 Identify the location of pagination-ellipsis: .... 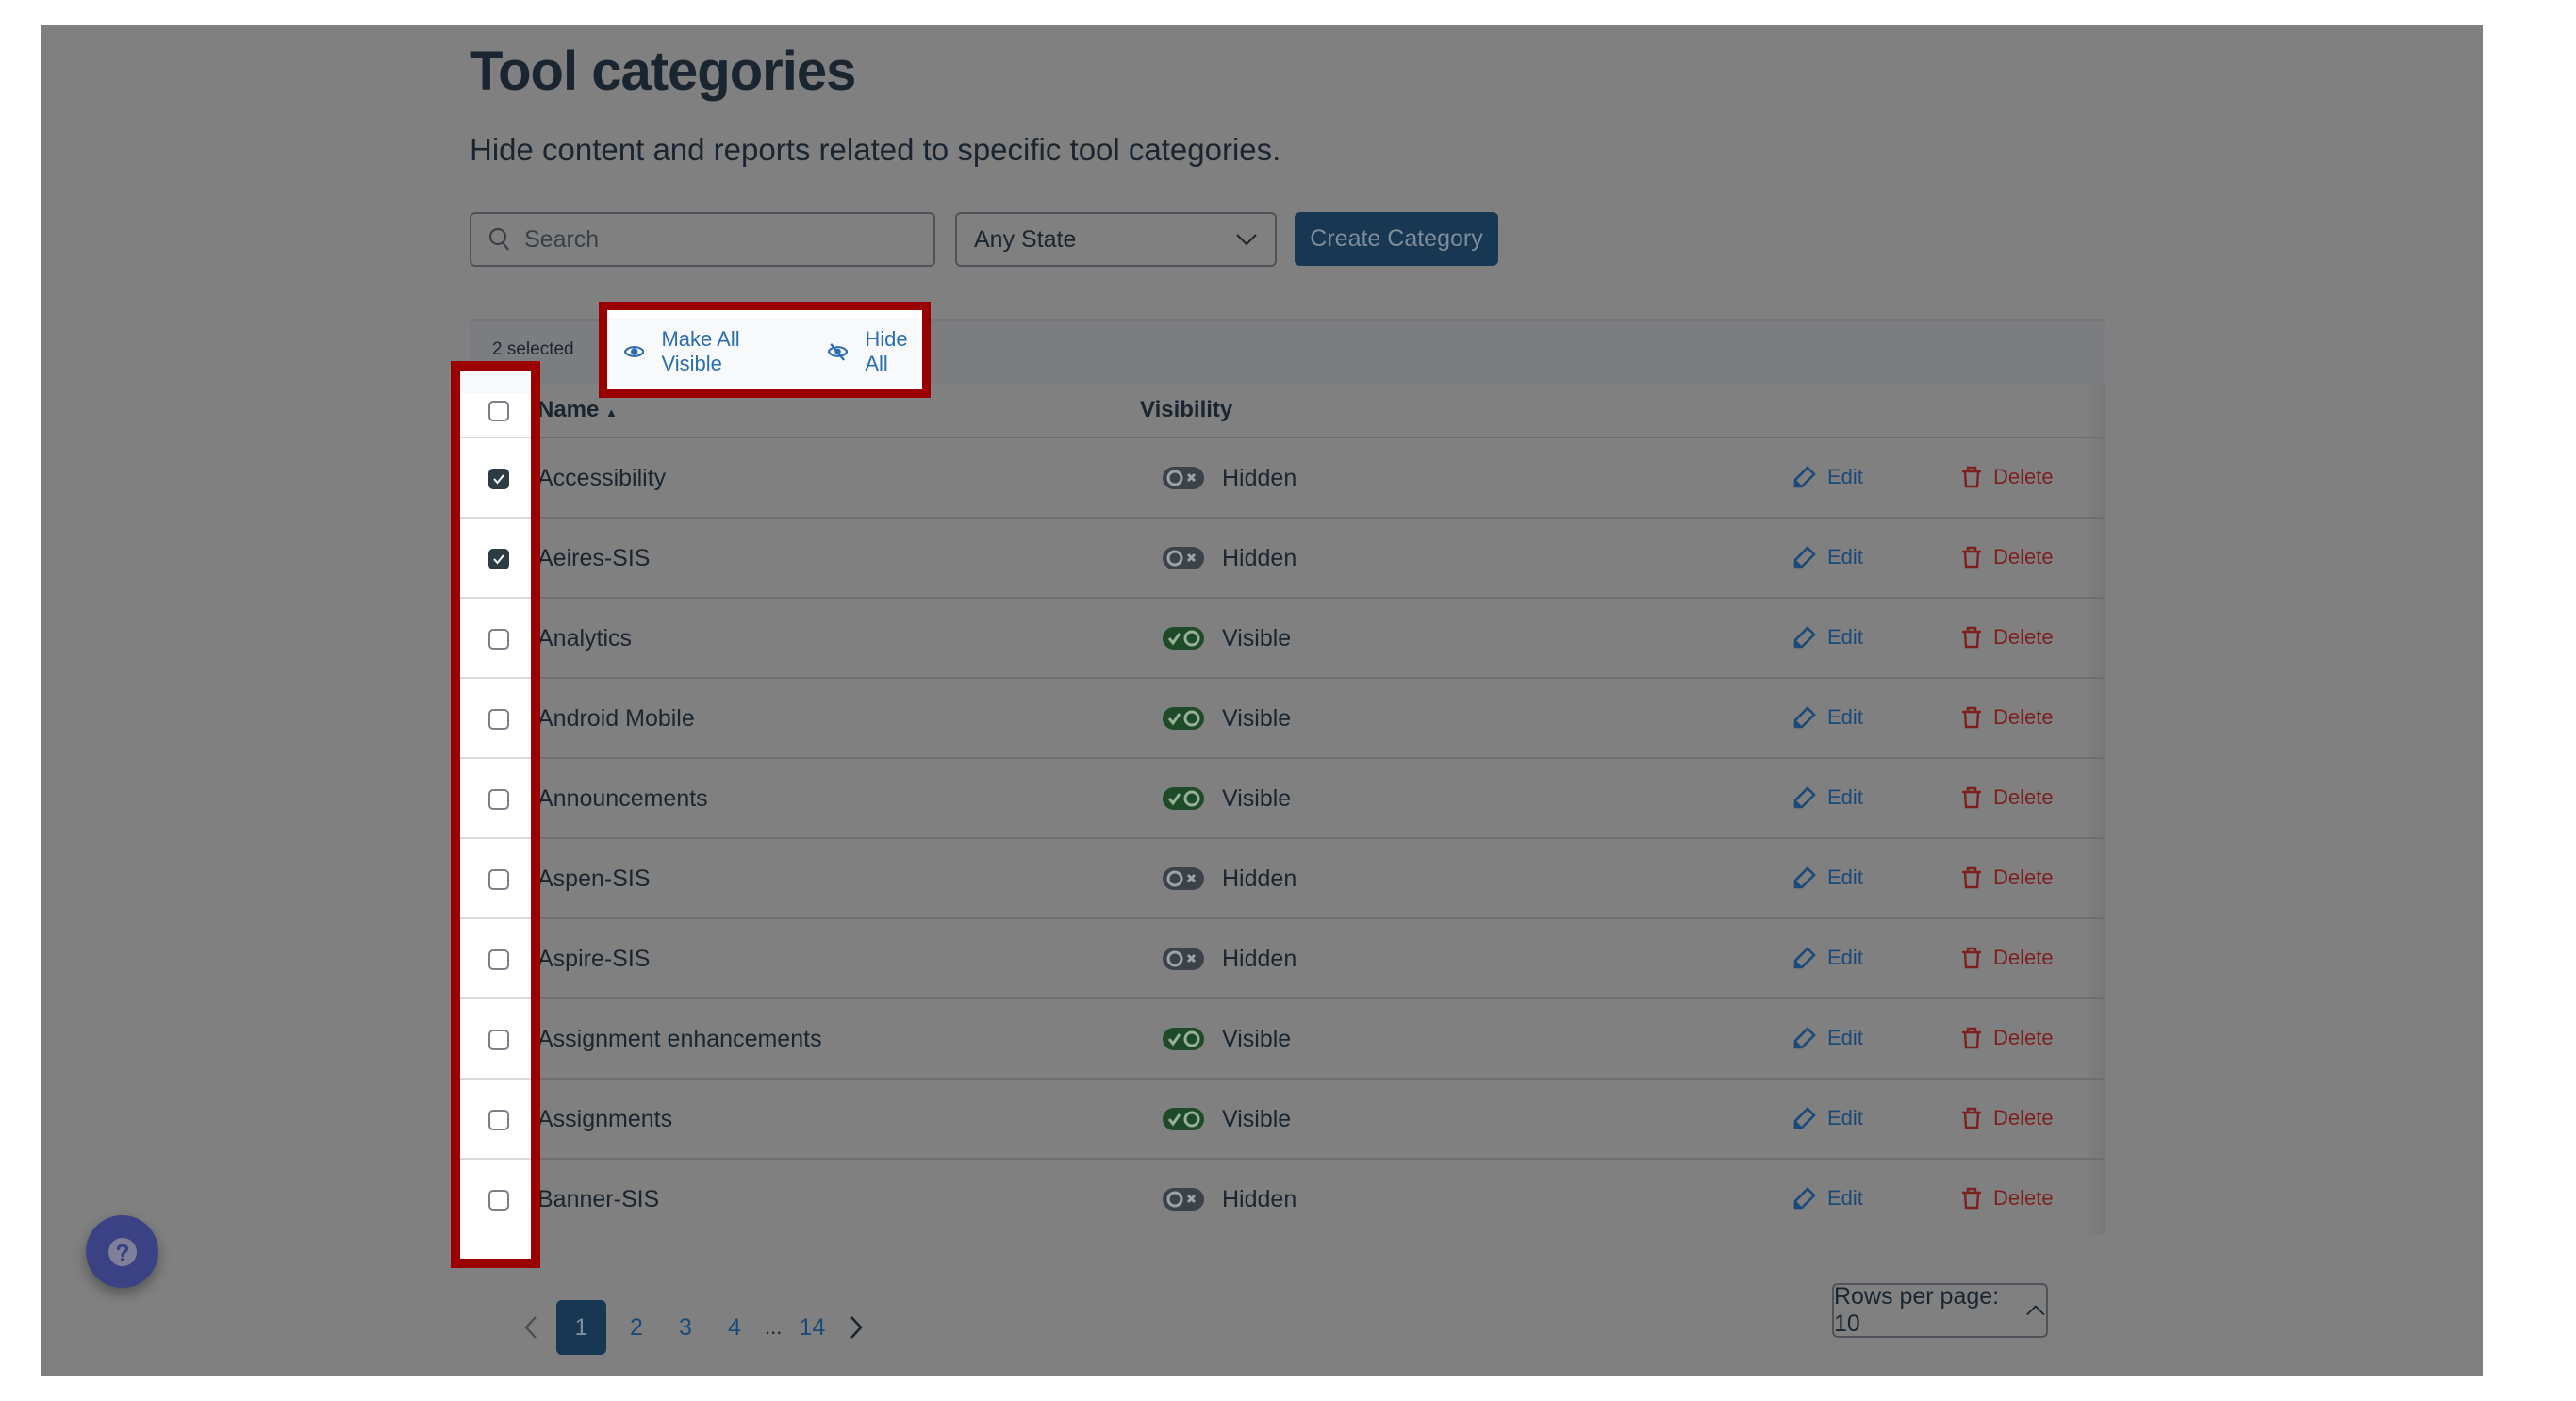
(774, 1327).